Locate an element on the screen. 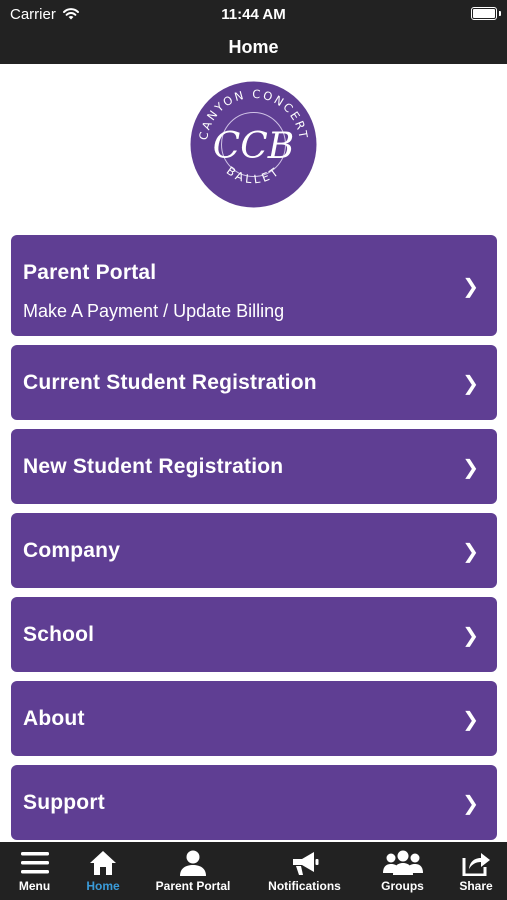 Image resolution: width=507 pixels, height=900 pixels. menu-item-title: Support is located at coordinates (64, 802).